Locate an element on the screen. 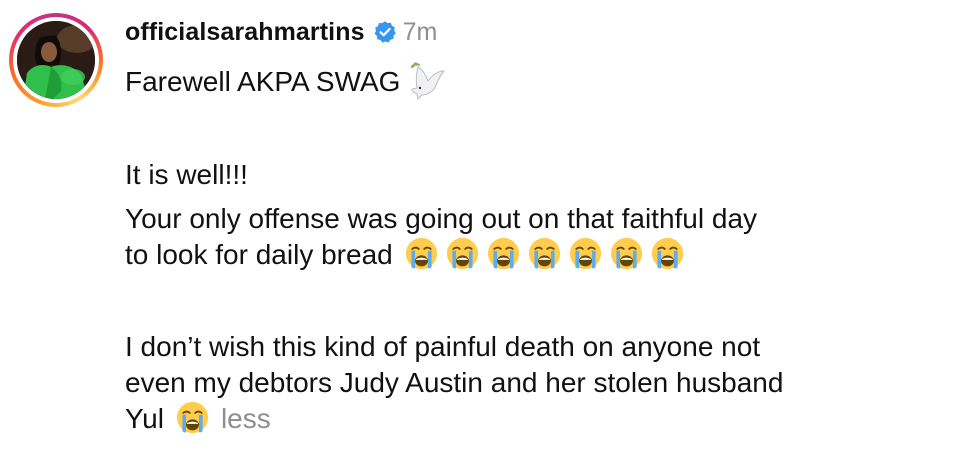  caption-text: Yul is located at coordinates (144, 418).